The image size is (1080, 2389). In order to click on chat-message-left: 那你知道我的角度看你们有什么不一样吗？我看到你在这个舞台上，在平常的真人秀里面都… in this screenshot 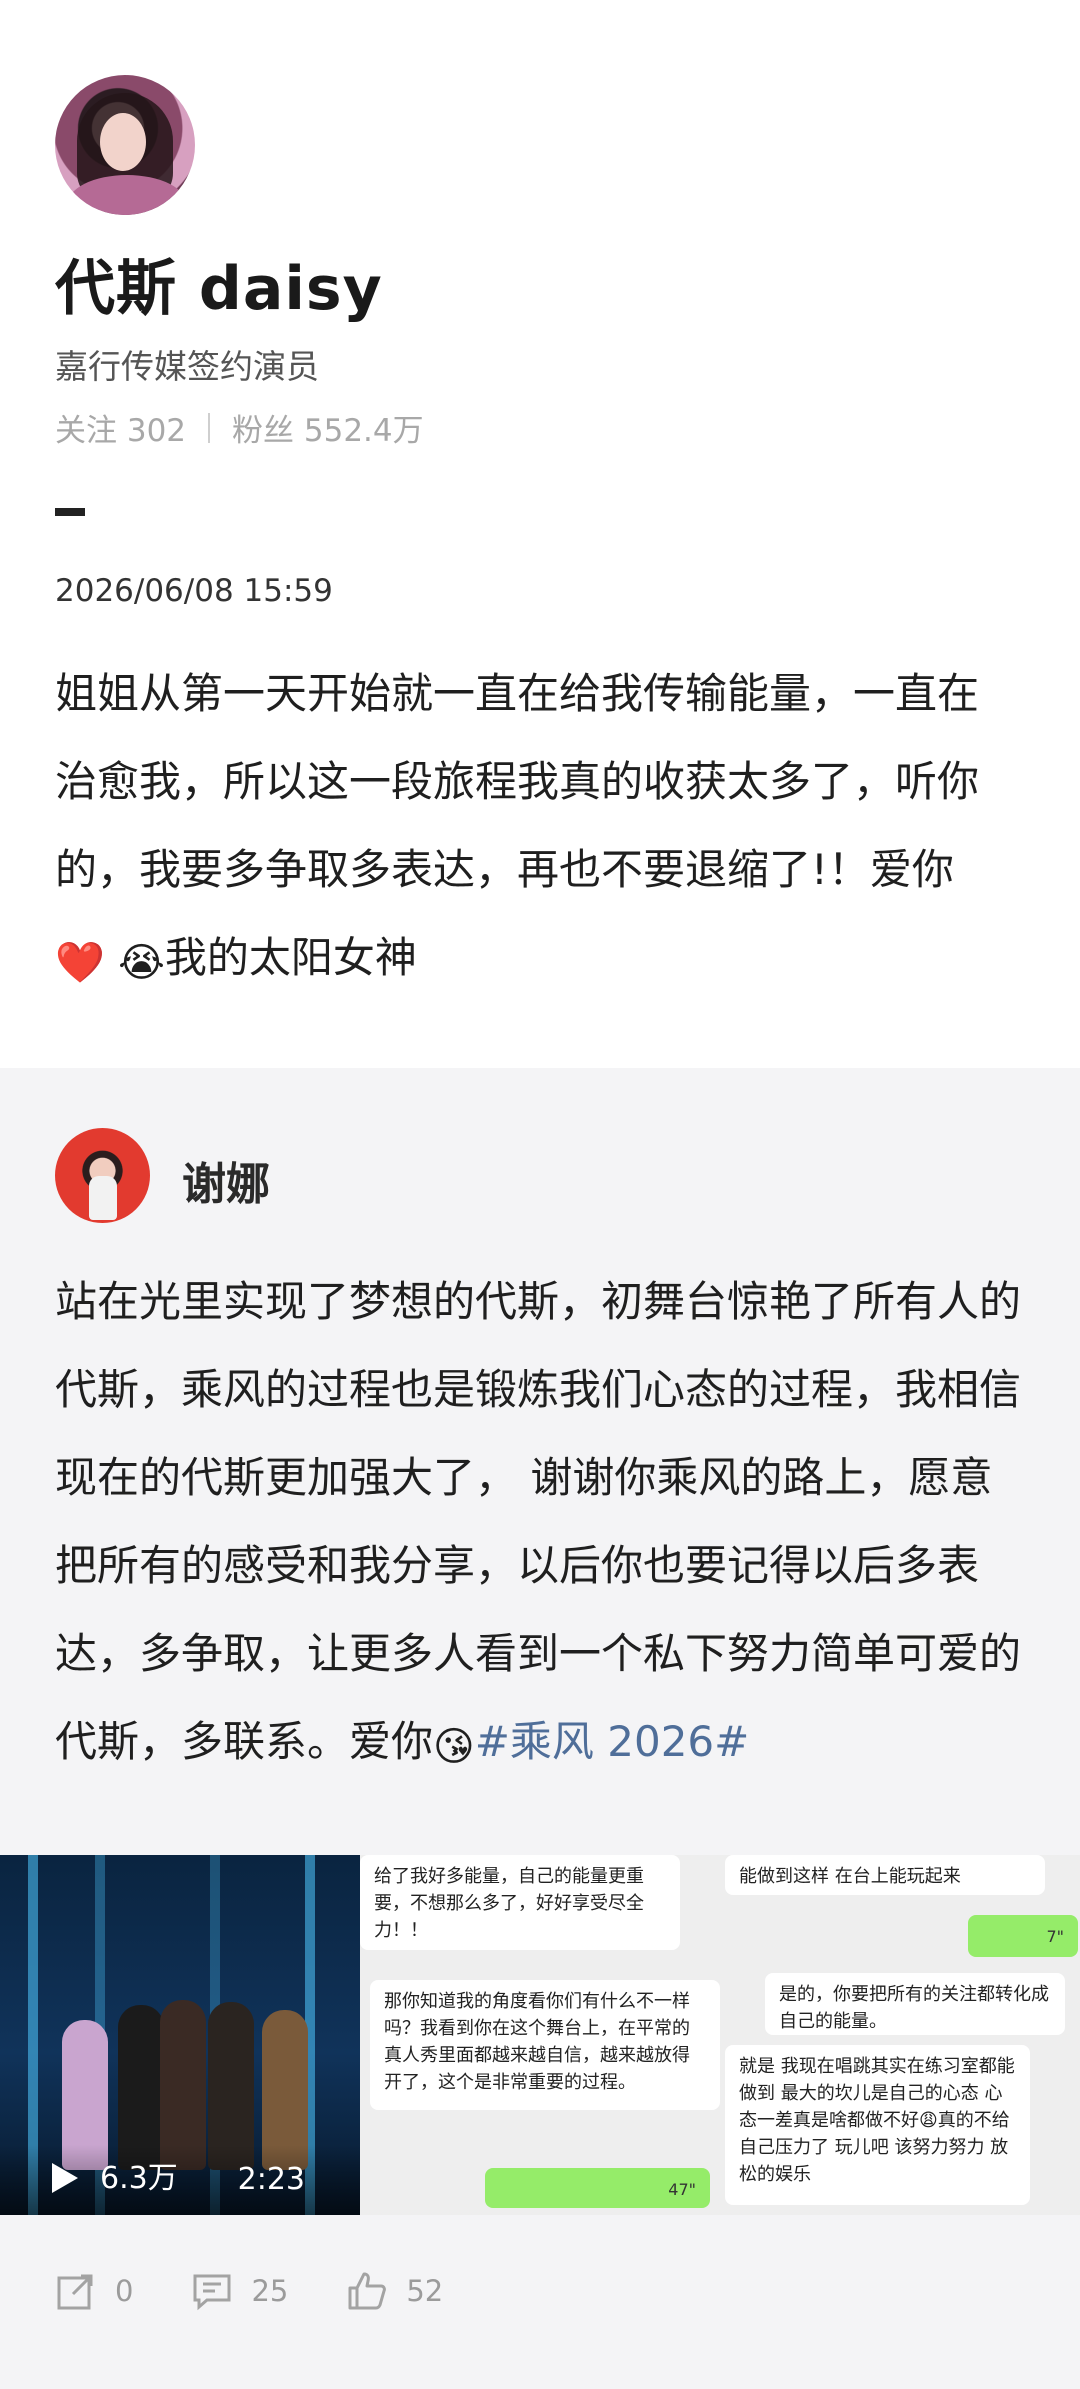, I will do `click(545, 2045)`.